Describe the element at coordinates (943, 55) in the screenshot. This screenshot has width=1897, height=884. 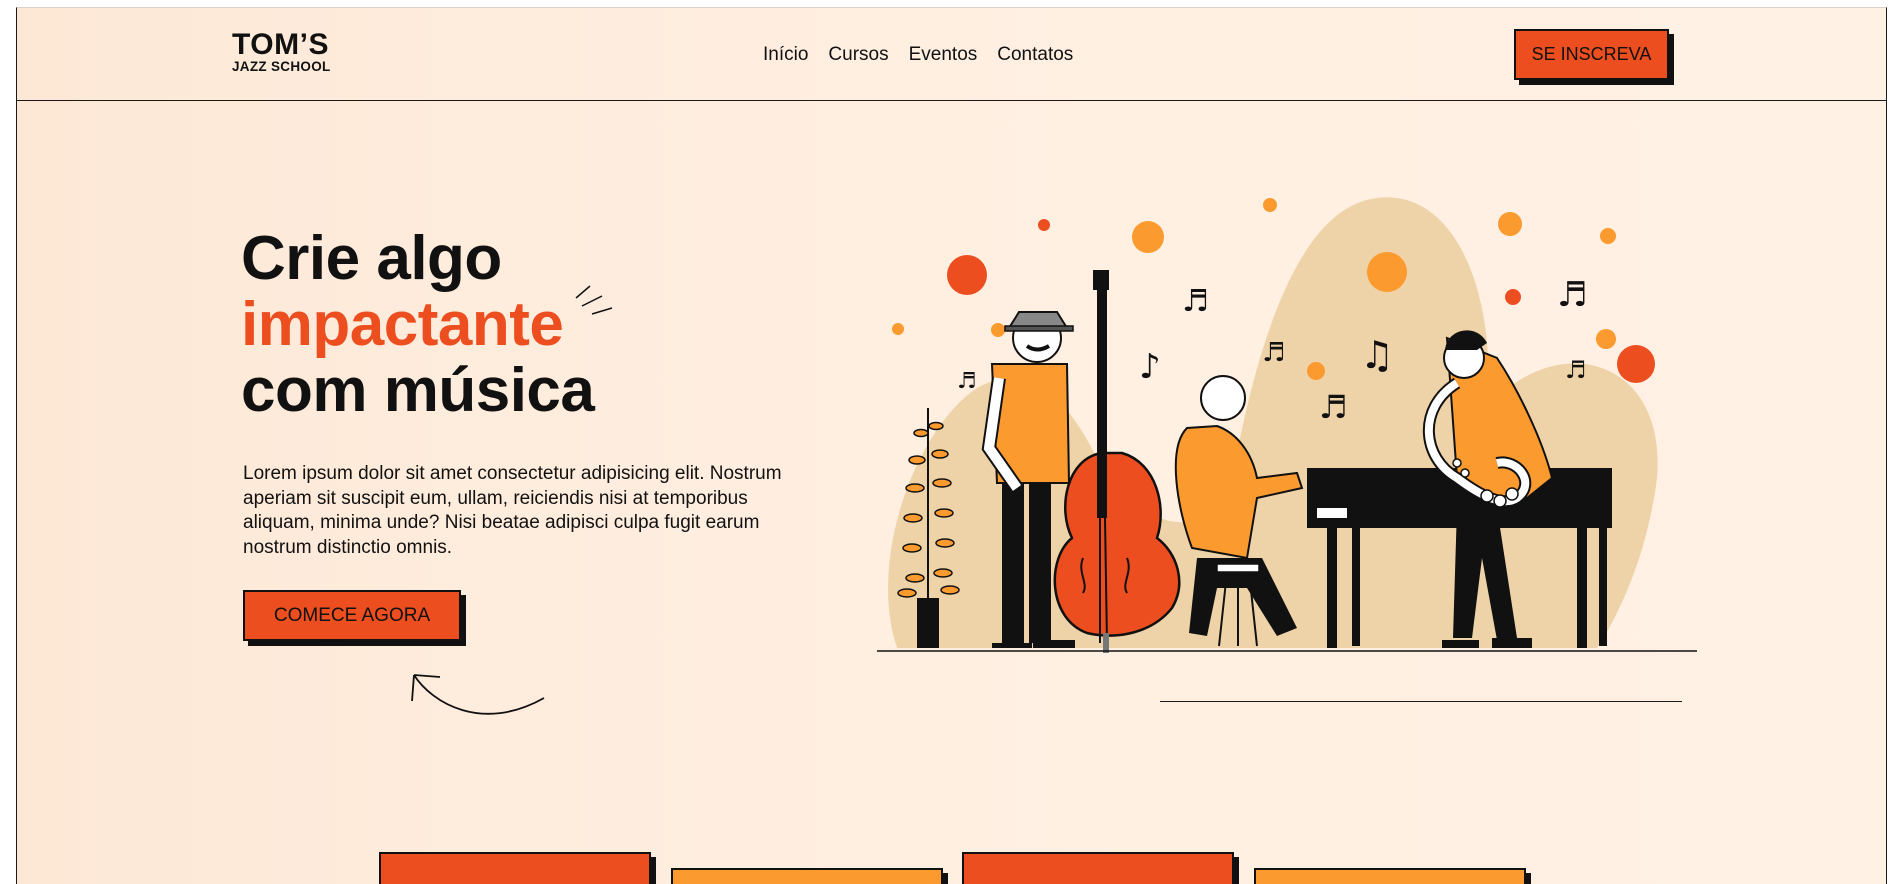
I see `nav-item-eventos: Eventos` at that location.